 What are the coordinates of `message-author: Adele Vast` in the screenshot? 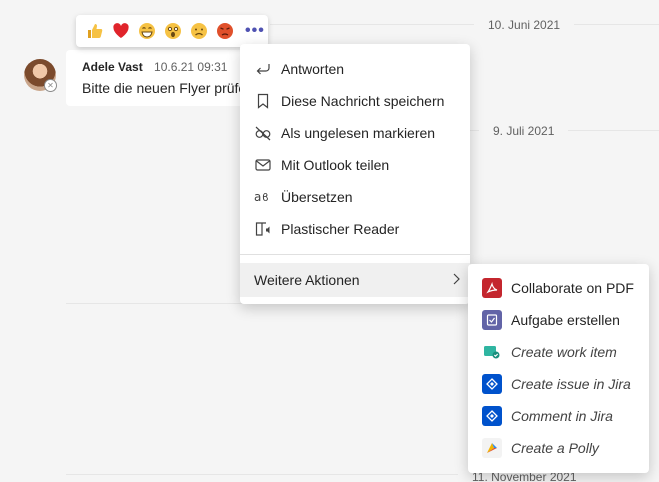 It's located at (112, 67).